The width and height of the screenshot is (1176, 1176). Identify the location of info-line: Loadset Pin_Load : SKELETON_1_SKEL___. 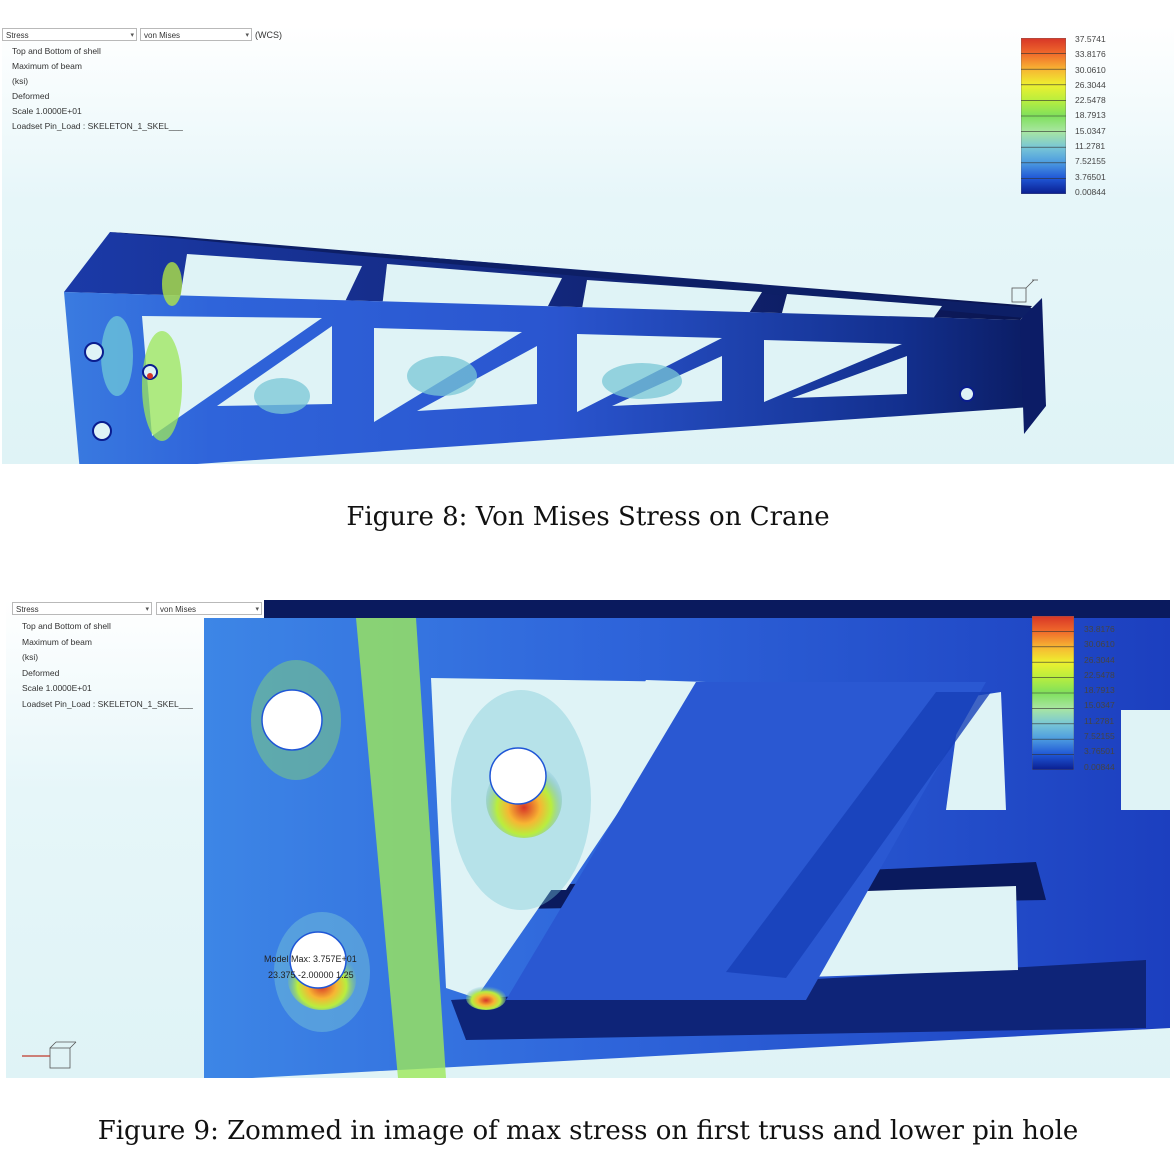
(107, 703).